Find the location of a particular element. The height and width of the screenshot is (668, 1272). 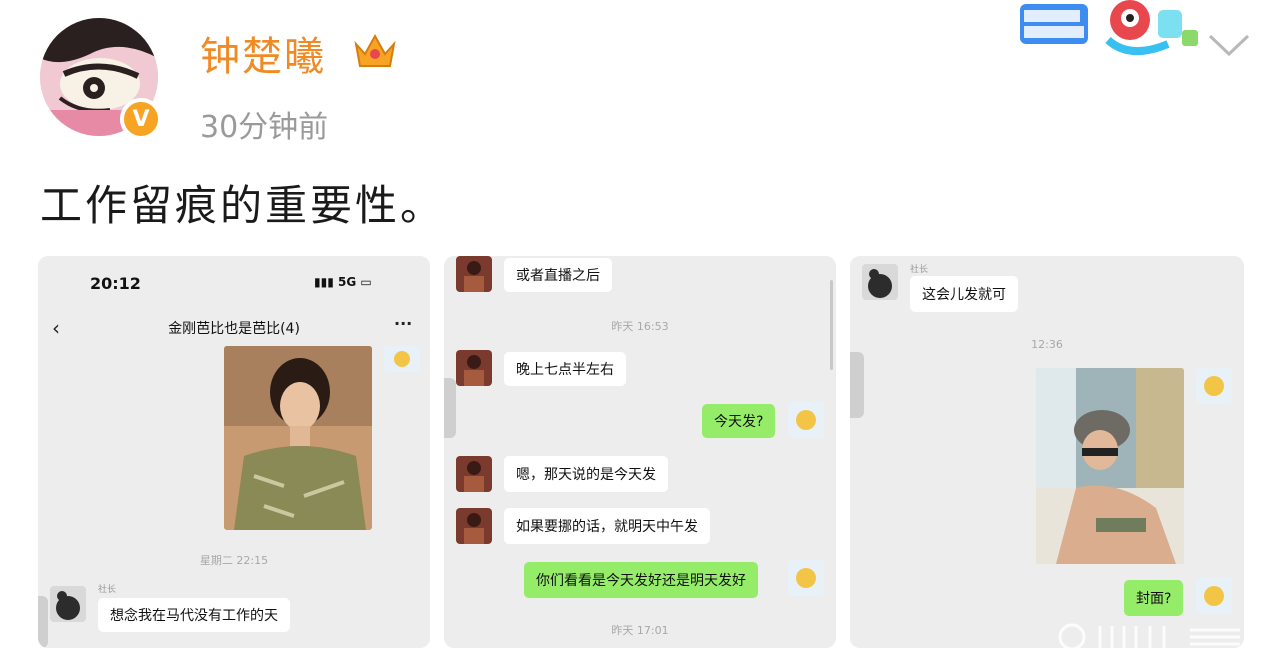

signal-bars-icon: ▮▮▮ is located at coordinates (324, 282).